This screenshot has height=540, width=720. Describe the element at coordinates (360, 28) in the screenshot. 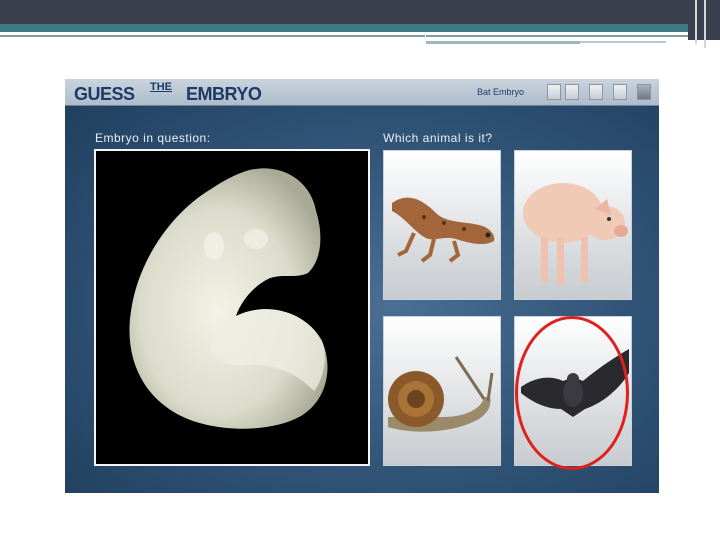

I see `slide-top-accent` at that location.